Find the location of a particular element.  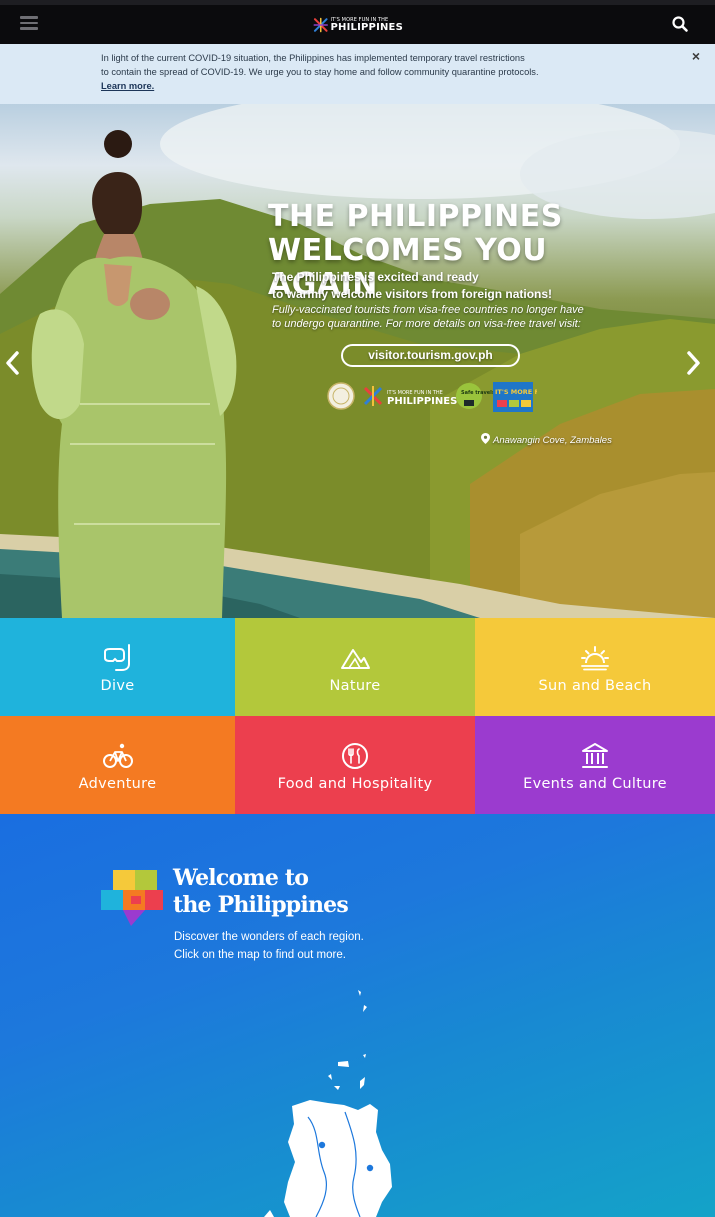

safe-travels-icon: Safe travels is located at coordinates (475, 396).